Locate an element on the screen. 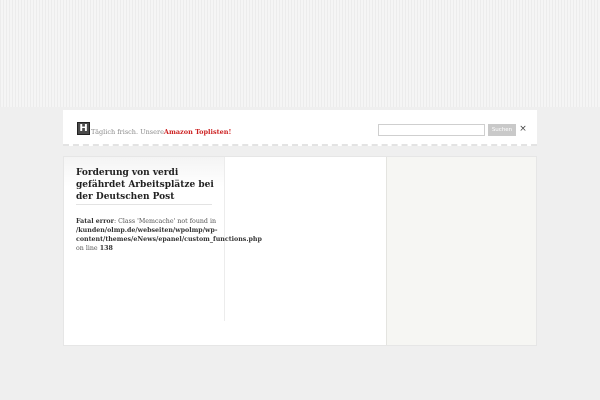  search-button: Suchen is located at coordinates (502, 130).